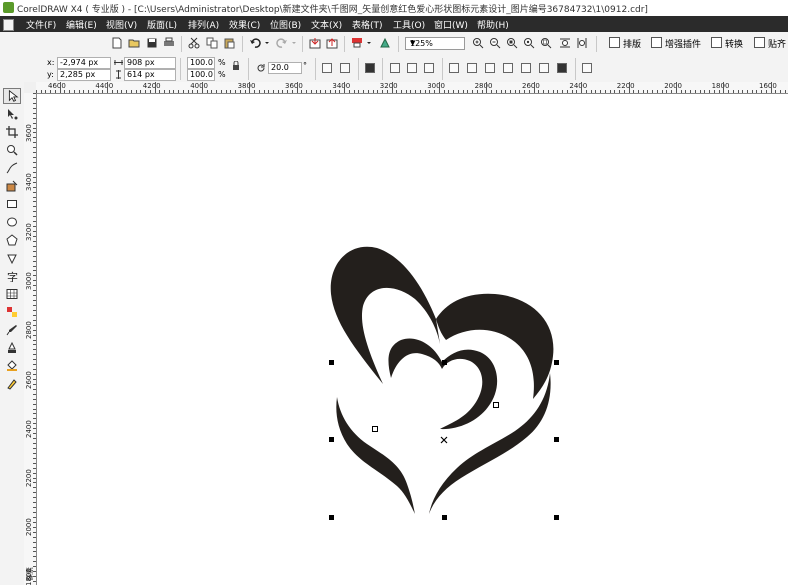 The image size is (788, 585). Describe the element at coordinates (444, 362) in the screenshot. I see `selection-handle-top-center` at that location.